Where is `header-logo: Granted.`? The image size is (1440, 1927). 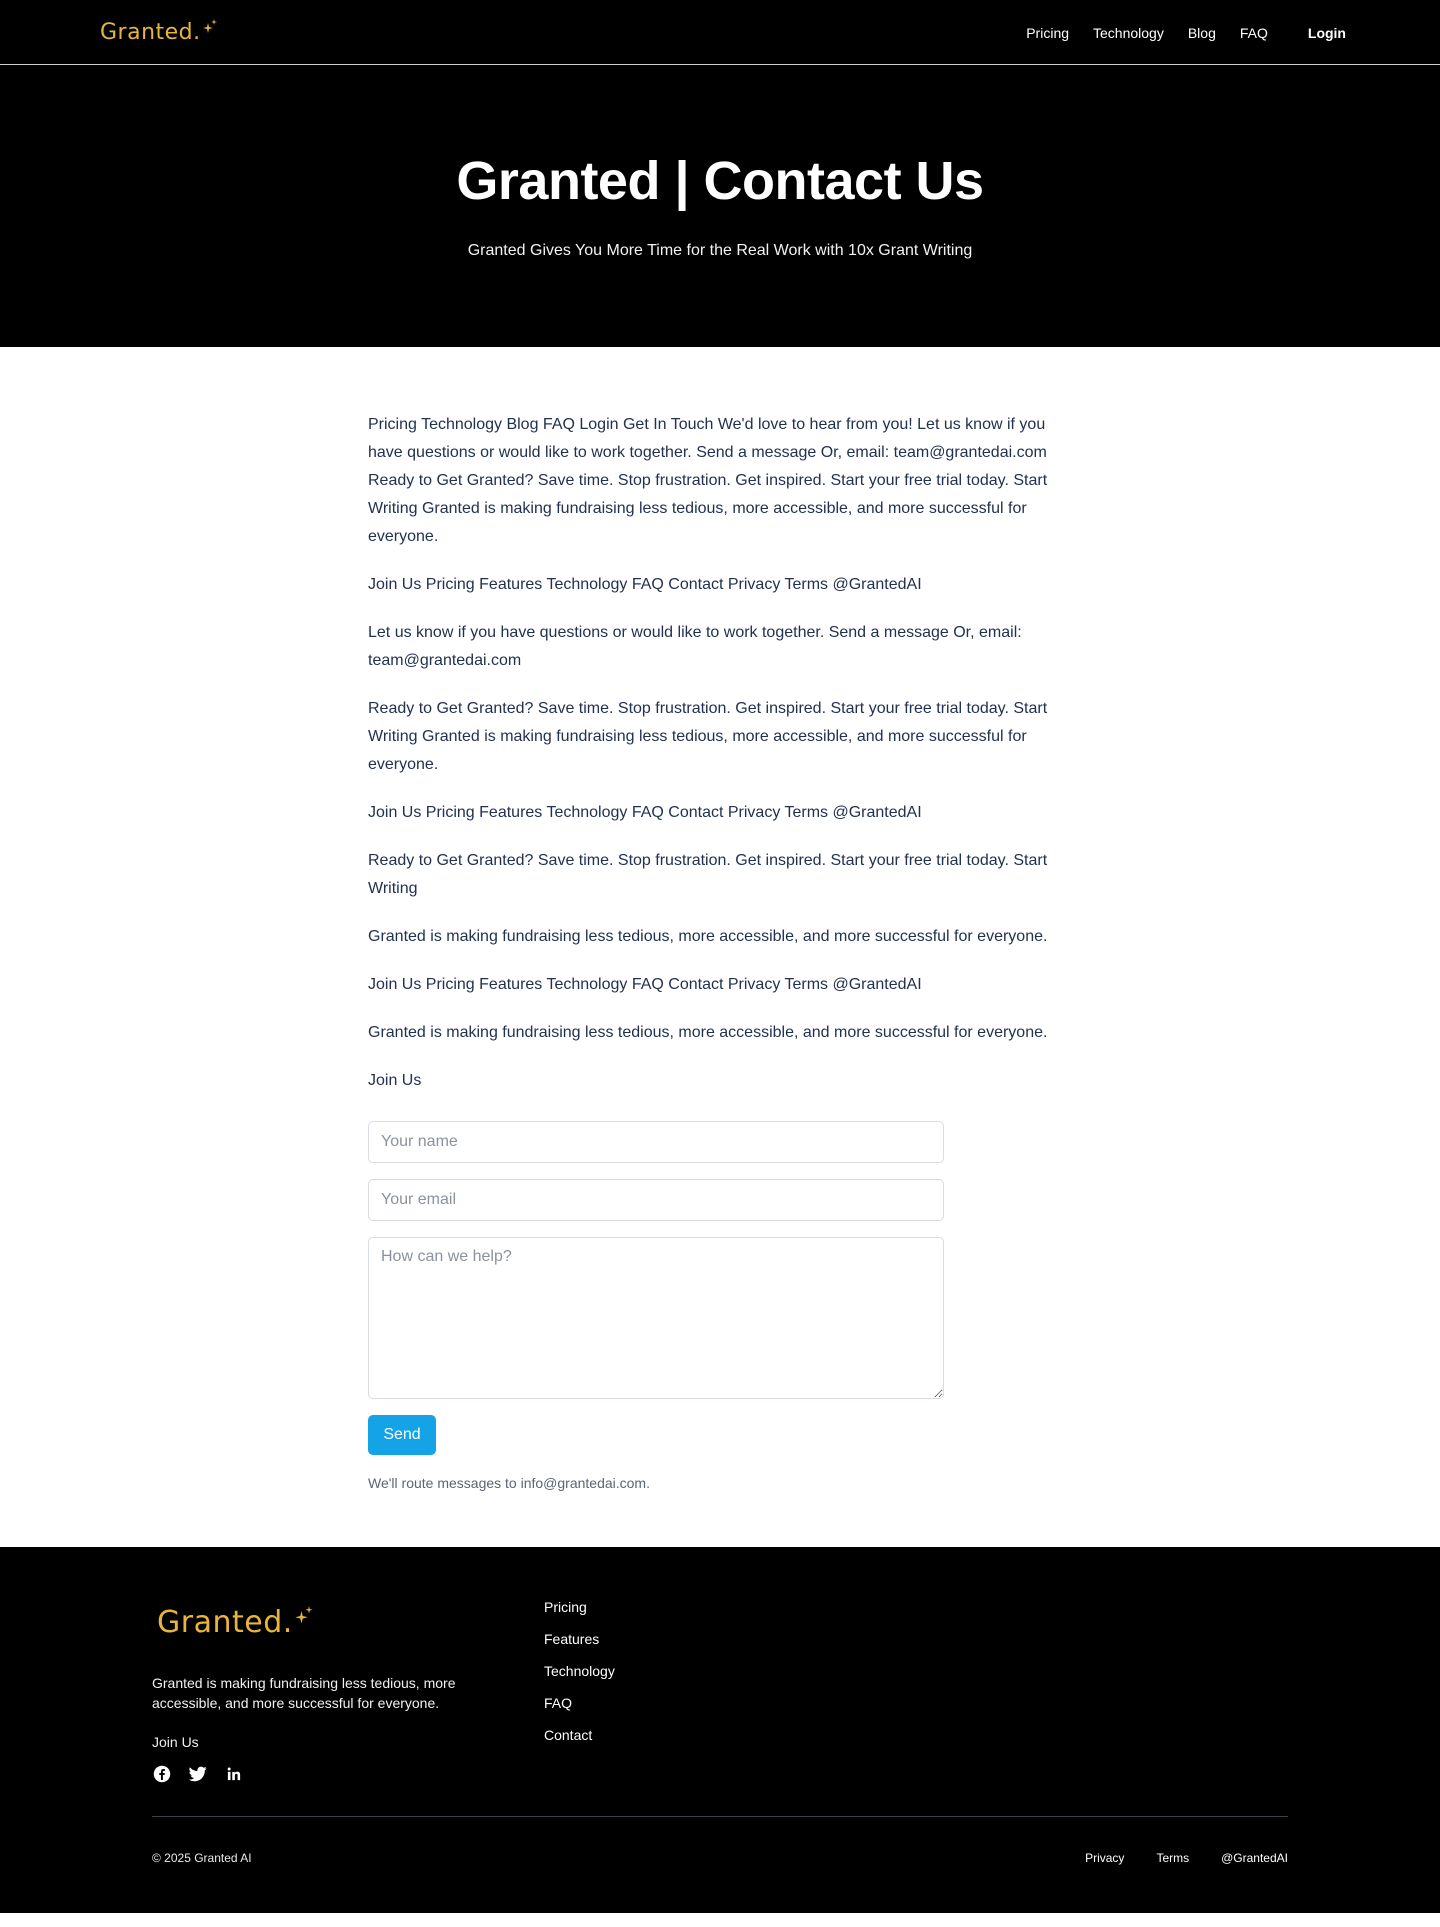 header-logo: Granted. is located at coordinates (159, 32).